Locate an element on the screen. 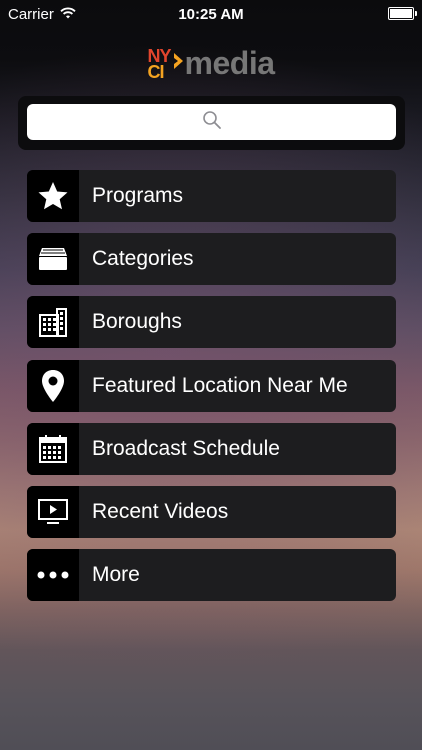 The image size is (422, 750). menu-item-programs: Programs is located at coordinates (211, 196).